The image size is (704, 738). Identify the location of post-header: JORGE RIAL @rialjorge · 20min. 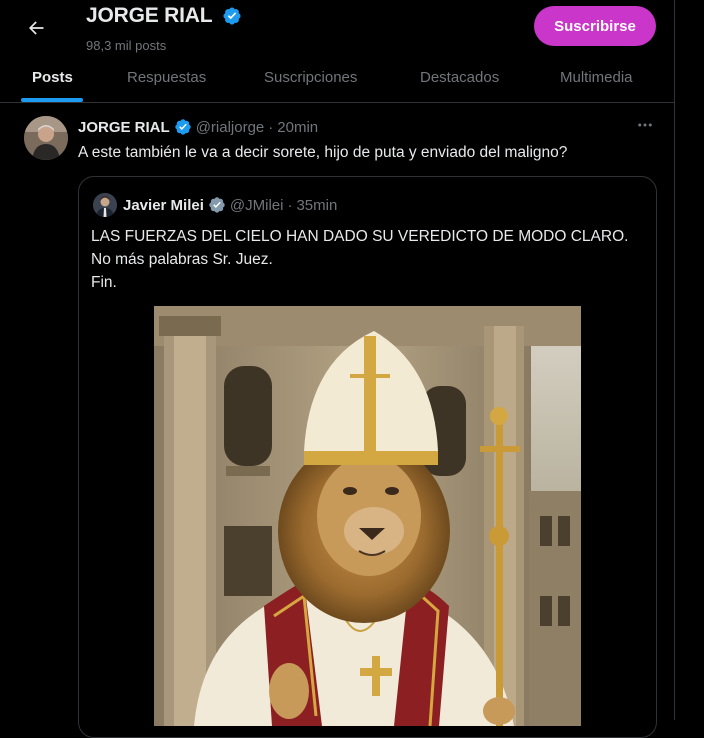
(198, 127).